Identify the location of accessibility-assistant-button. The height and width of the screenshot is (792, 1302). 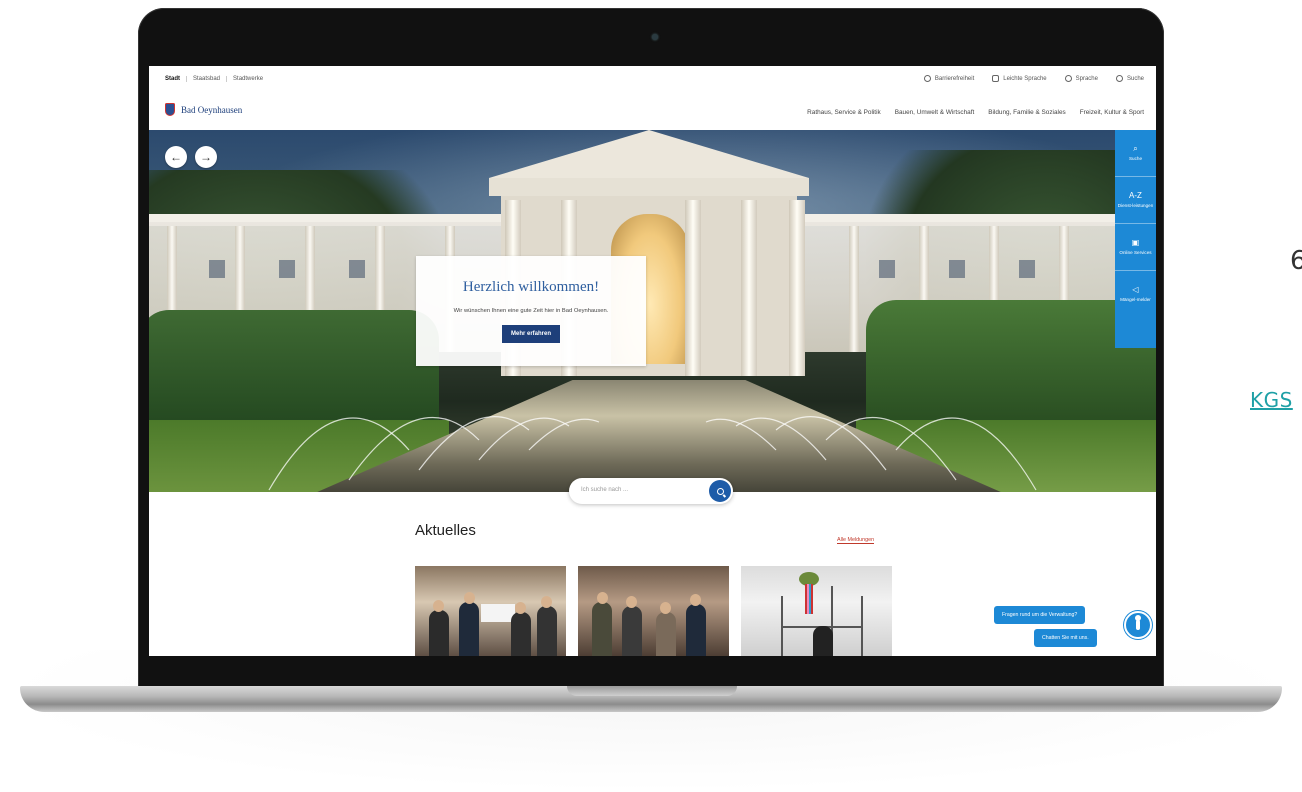
(1138, 625).